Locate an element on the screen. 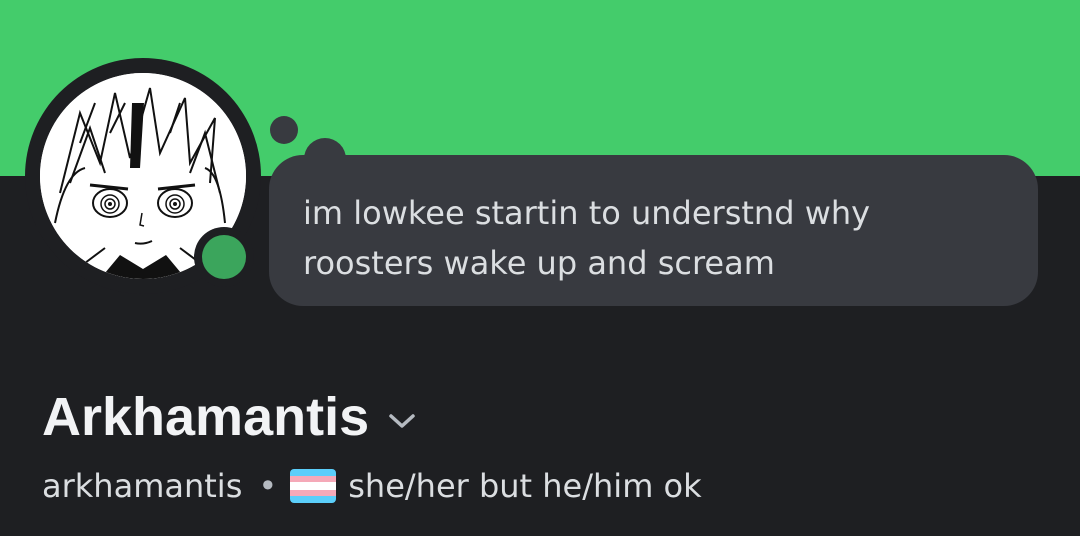 The width and height of the screenshot is (1080, 536). online-status-icon is located at coordinates (224, 257).